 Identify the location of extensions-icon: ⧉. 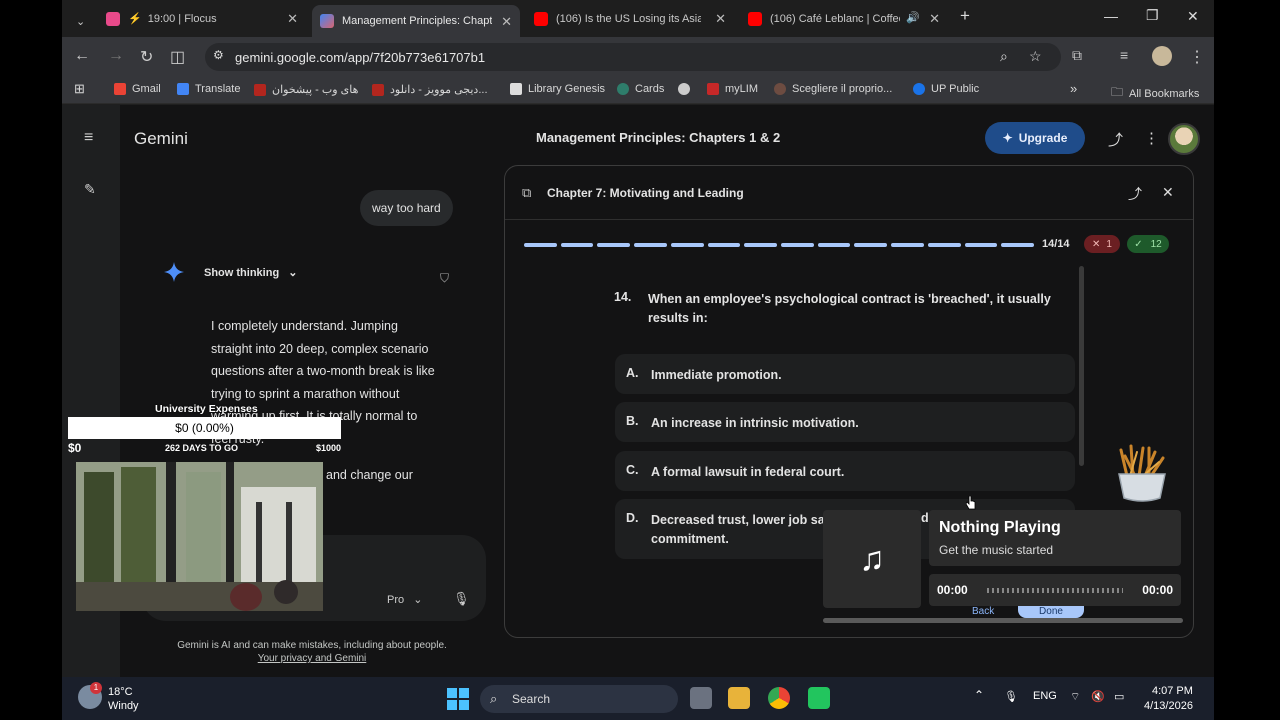
(1077, 55).